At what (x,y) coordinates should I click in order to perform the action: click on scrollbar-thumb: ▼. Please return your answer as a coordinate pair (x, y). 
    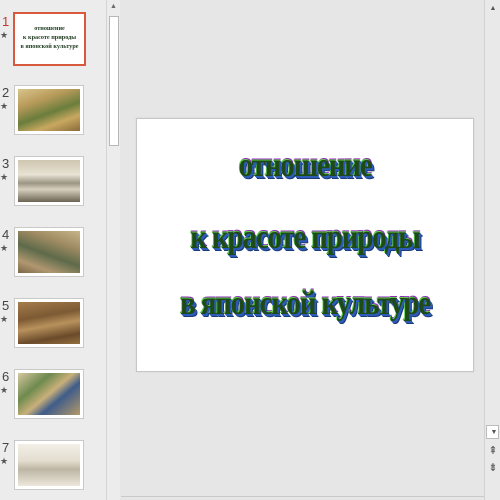
    Looking at the image, I should click on (492, 432).